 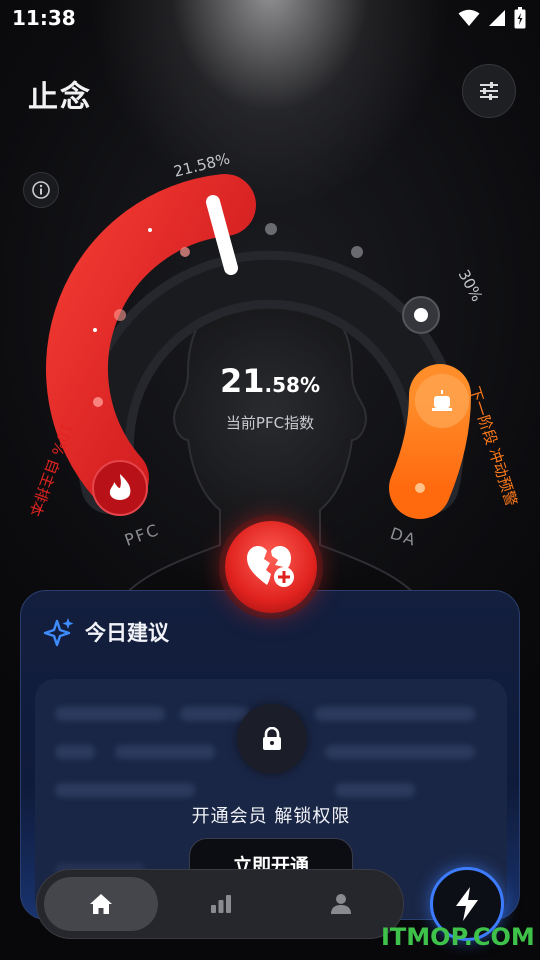 I want to click on battery-icon, so click(x=520, y=18).